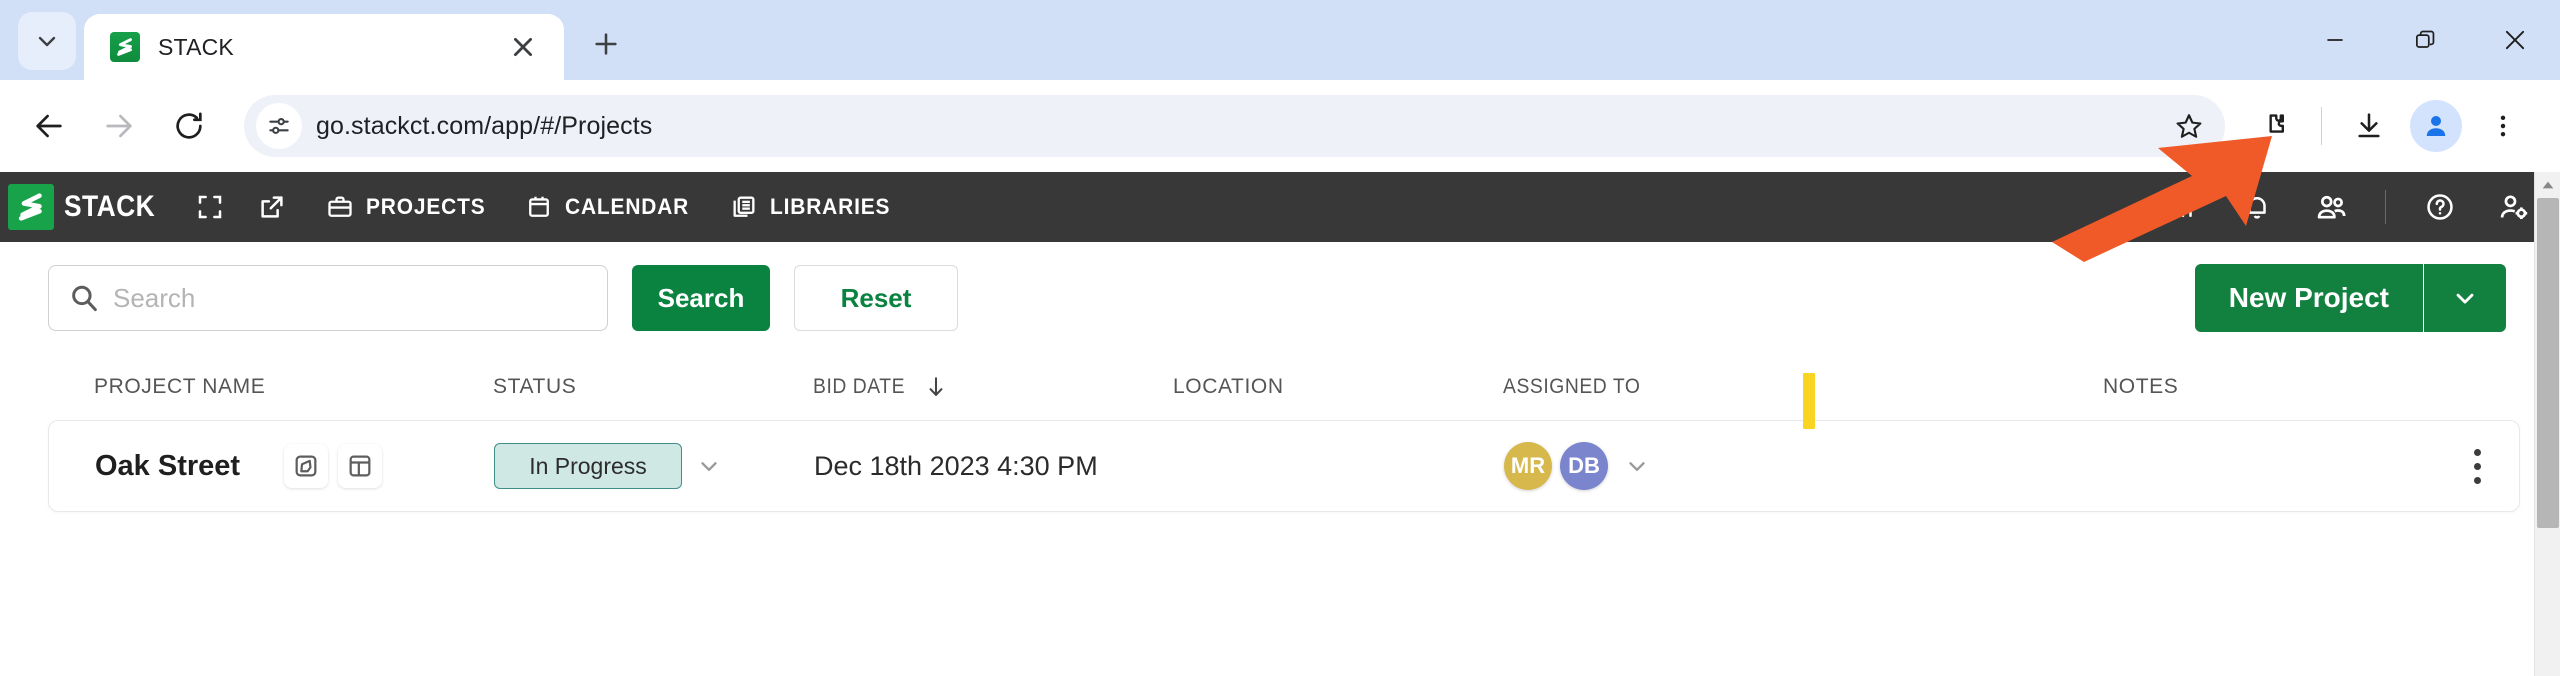 The height and width of the screenshot is (676, 2560). What do you see at coordinates (1280, 40) in the screenshot?
I see `tab-strip: STACK` at bounding box center [1280, 40].